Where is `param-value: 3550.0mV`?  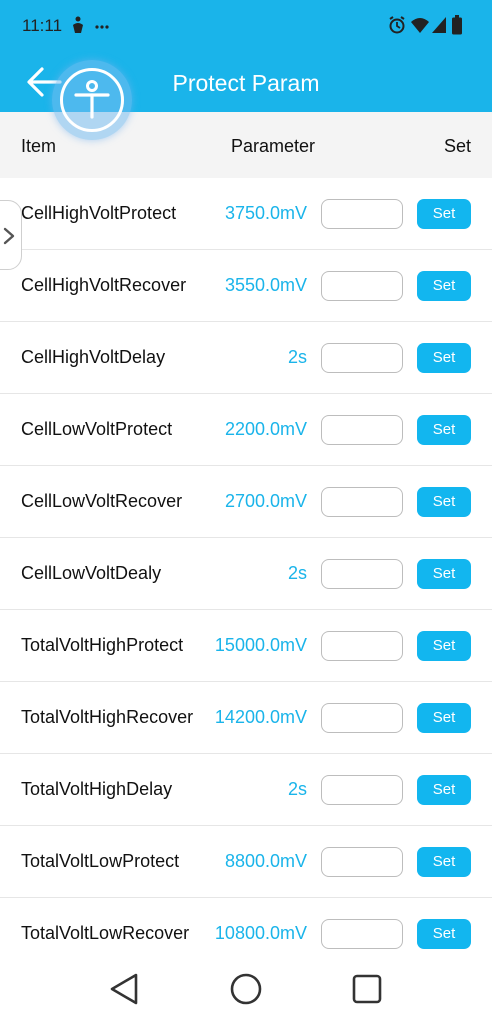 param-value: 3550.0mV is located at coordinates (265, 285).